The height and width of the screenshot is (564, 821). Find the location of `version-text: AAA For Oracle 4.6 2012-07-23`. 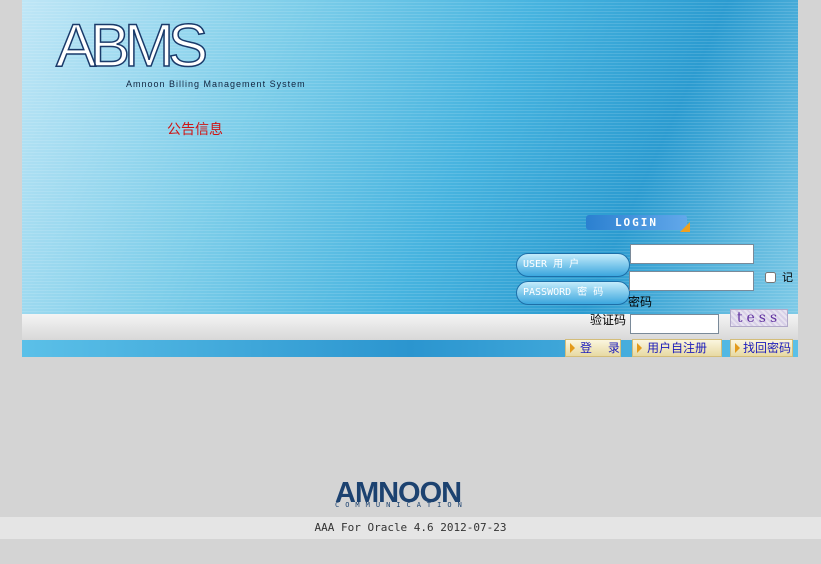

version-text: AAA For Oracle 4.6 2012-07-23 is located at coordinates (410, 527).